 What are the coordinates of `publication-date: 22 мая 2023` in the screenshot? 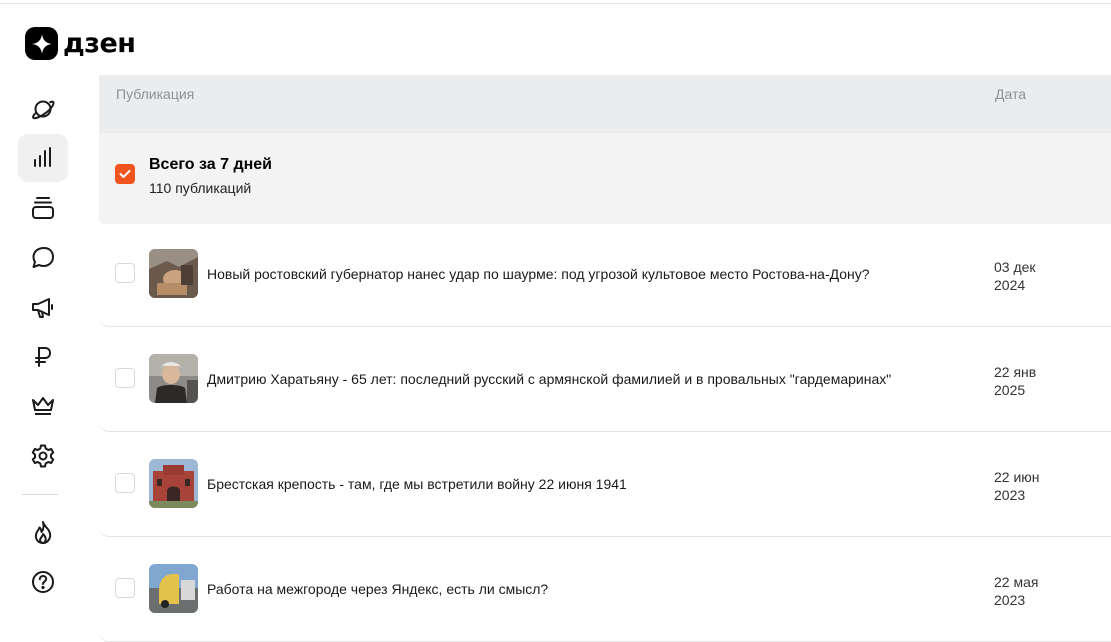 It's located at (1016, 591).